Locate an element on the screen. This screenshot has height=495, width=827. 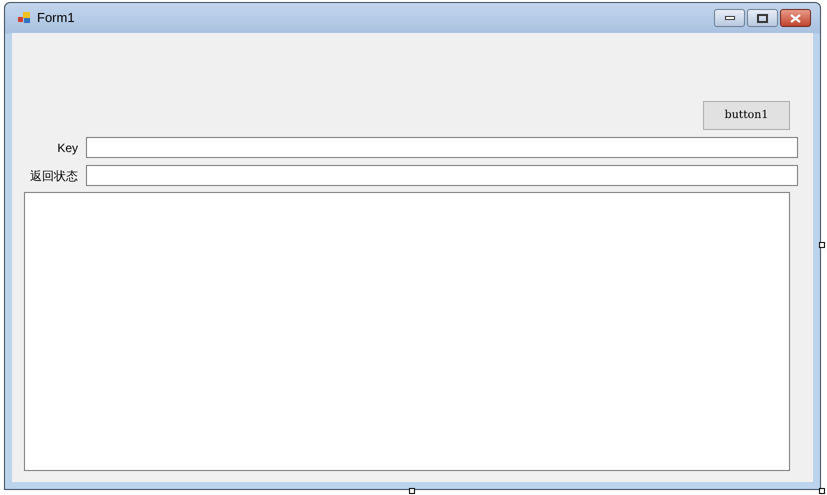
minimize-button is located at coordinates (729, 18).